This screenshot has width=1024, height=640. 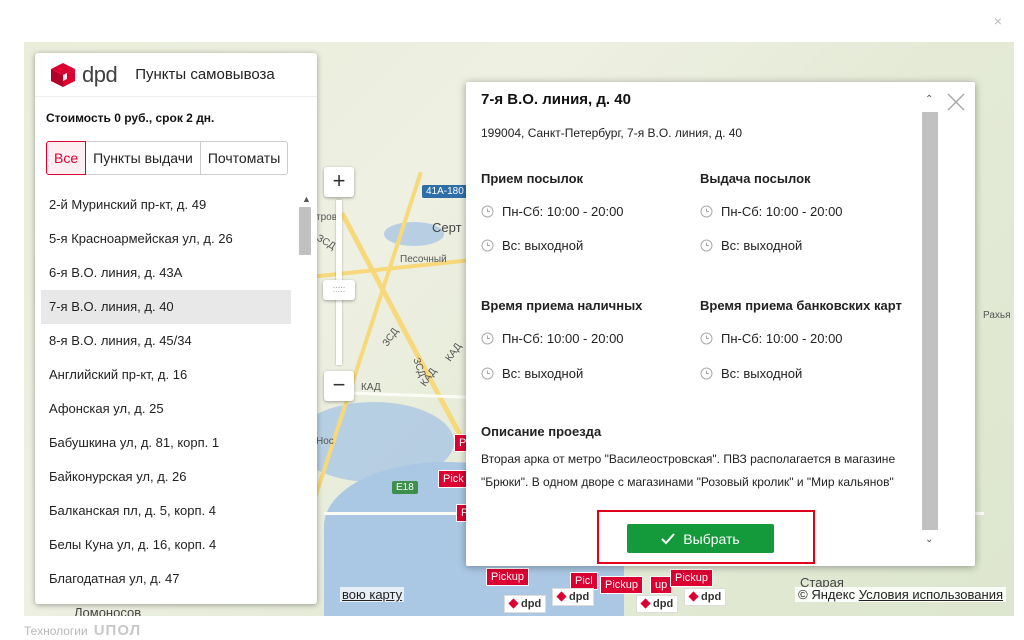 I want to click on dpd-logo: dpd, so click(x=84, y=74).